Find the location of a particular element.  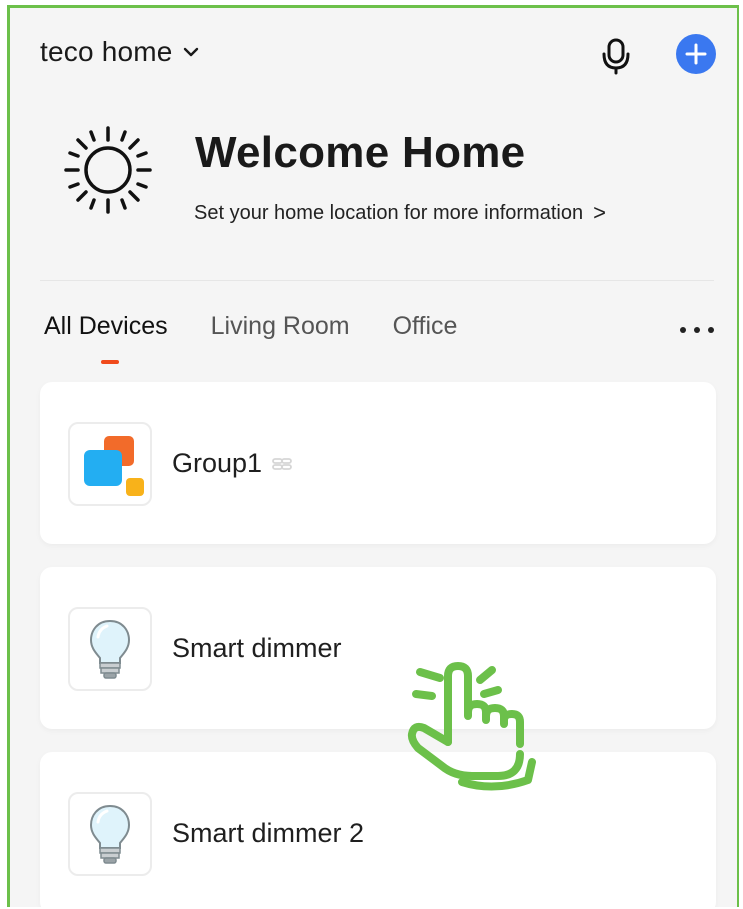

room-tabs: All Devices Living Room Office is located at coordinates (272, 338).